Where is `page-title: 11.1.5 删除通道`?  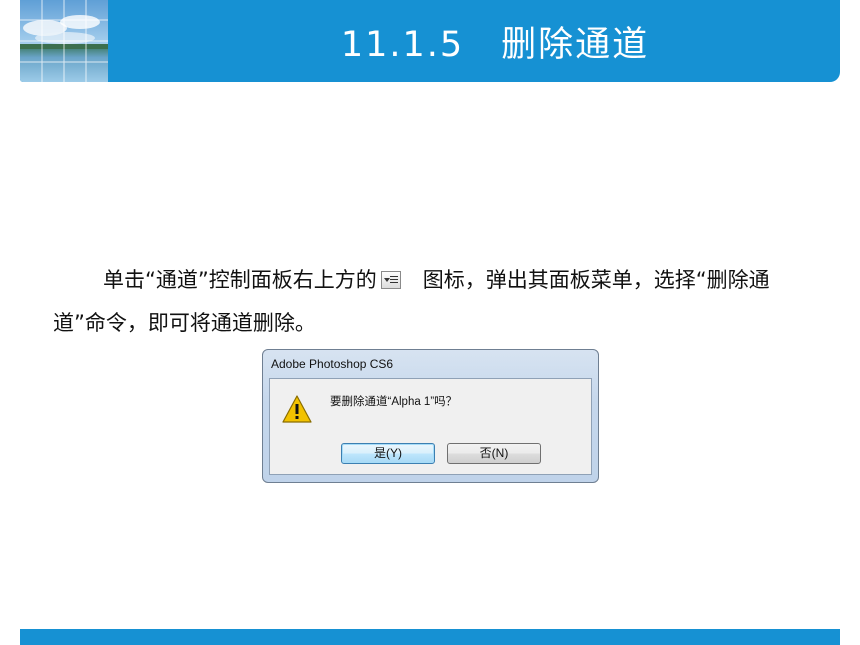
page-title: 11.1.5 删除通道 is located at coordinates (495, 44).